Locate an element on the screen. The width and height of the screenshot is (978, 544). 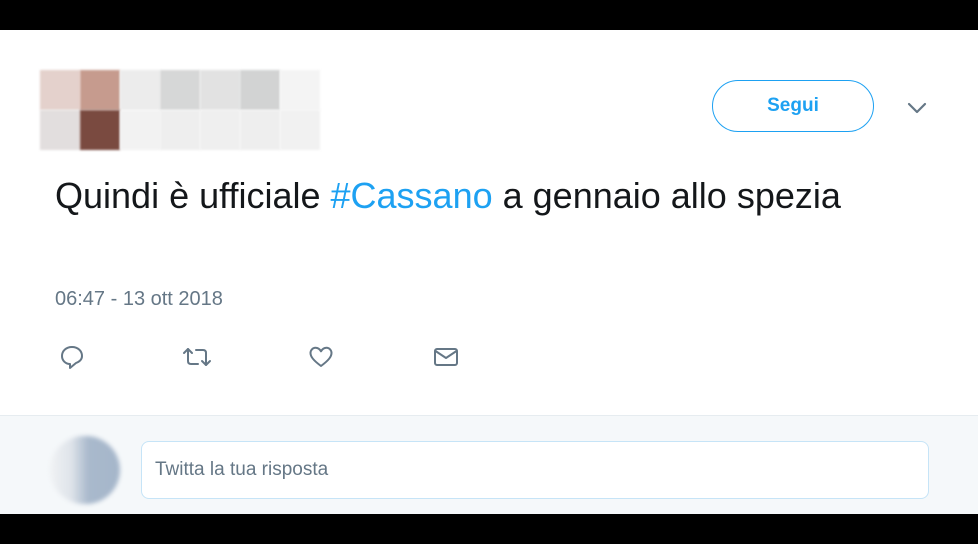
follow-button: Segui is located at coordinates (793, 106).